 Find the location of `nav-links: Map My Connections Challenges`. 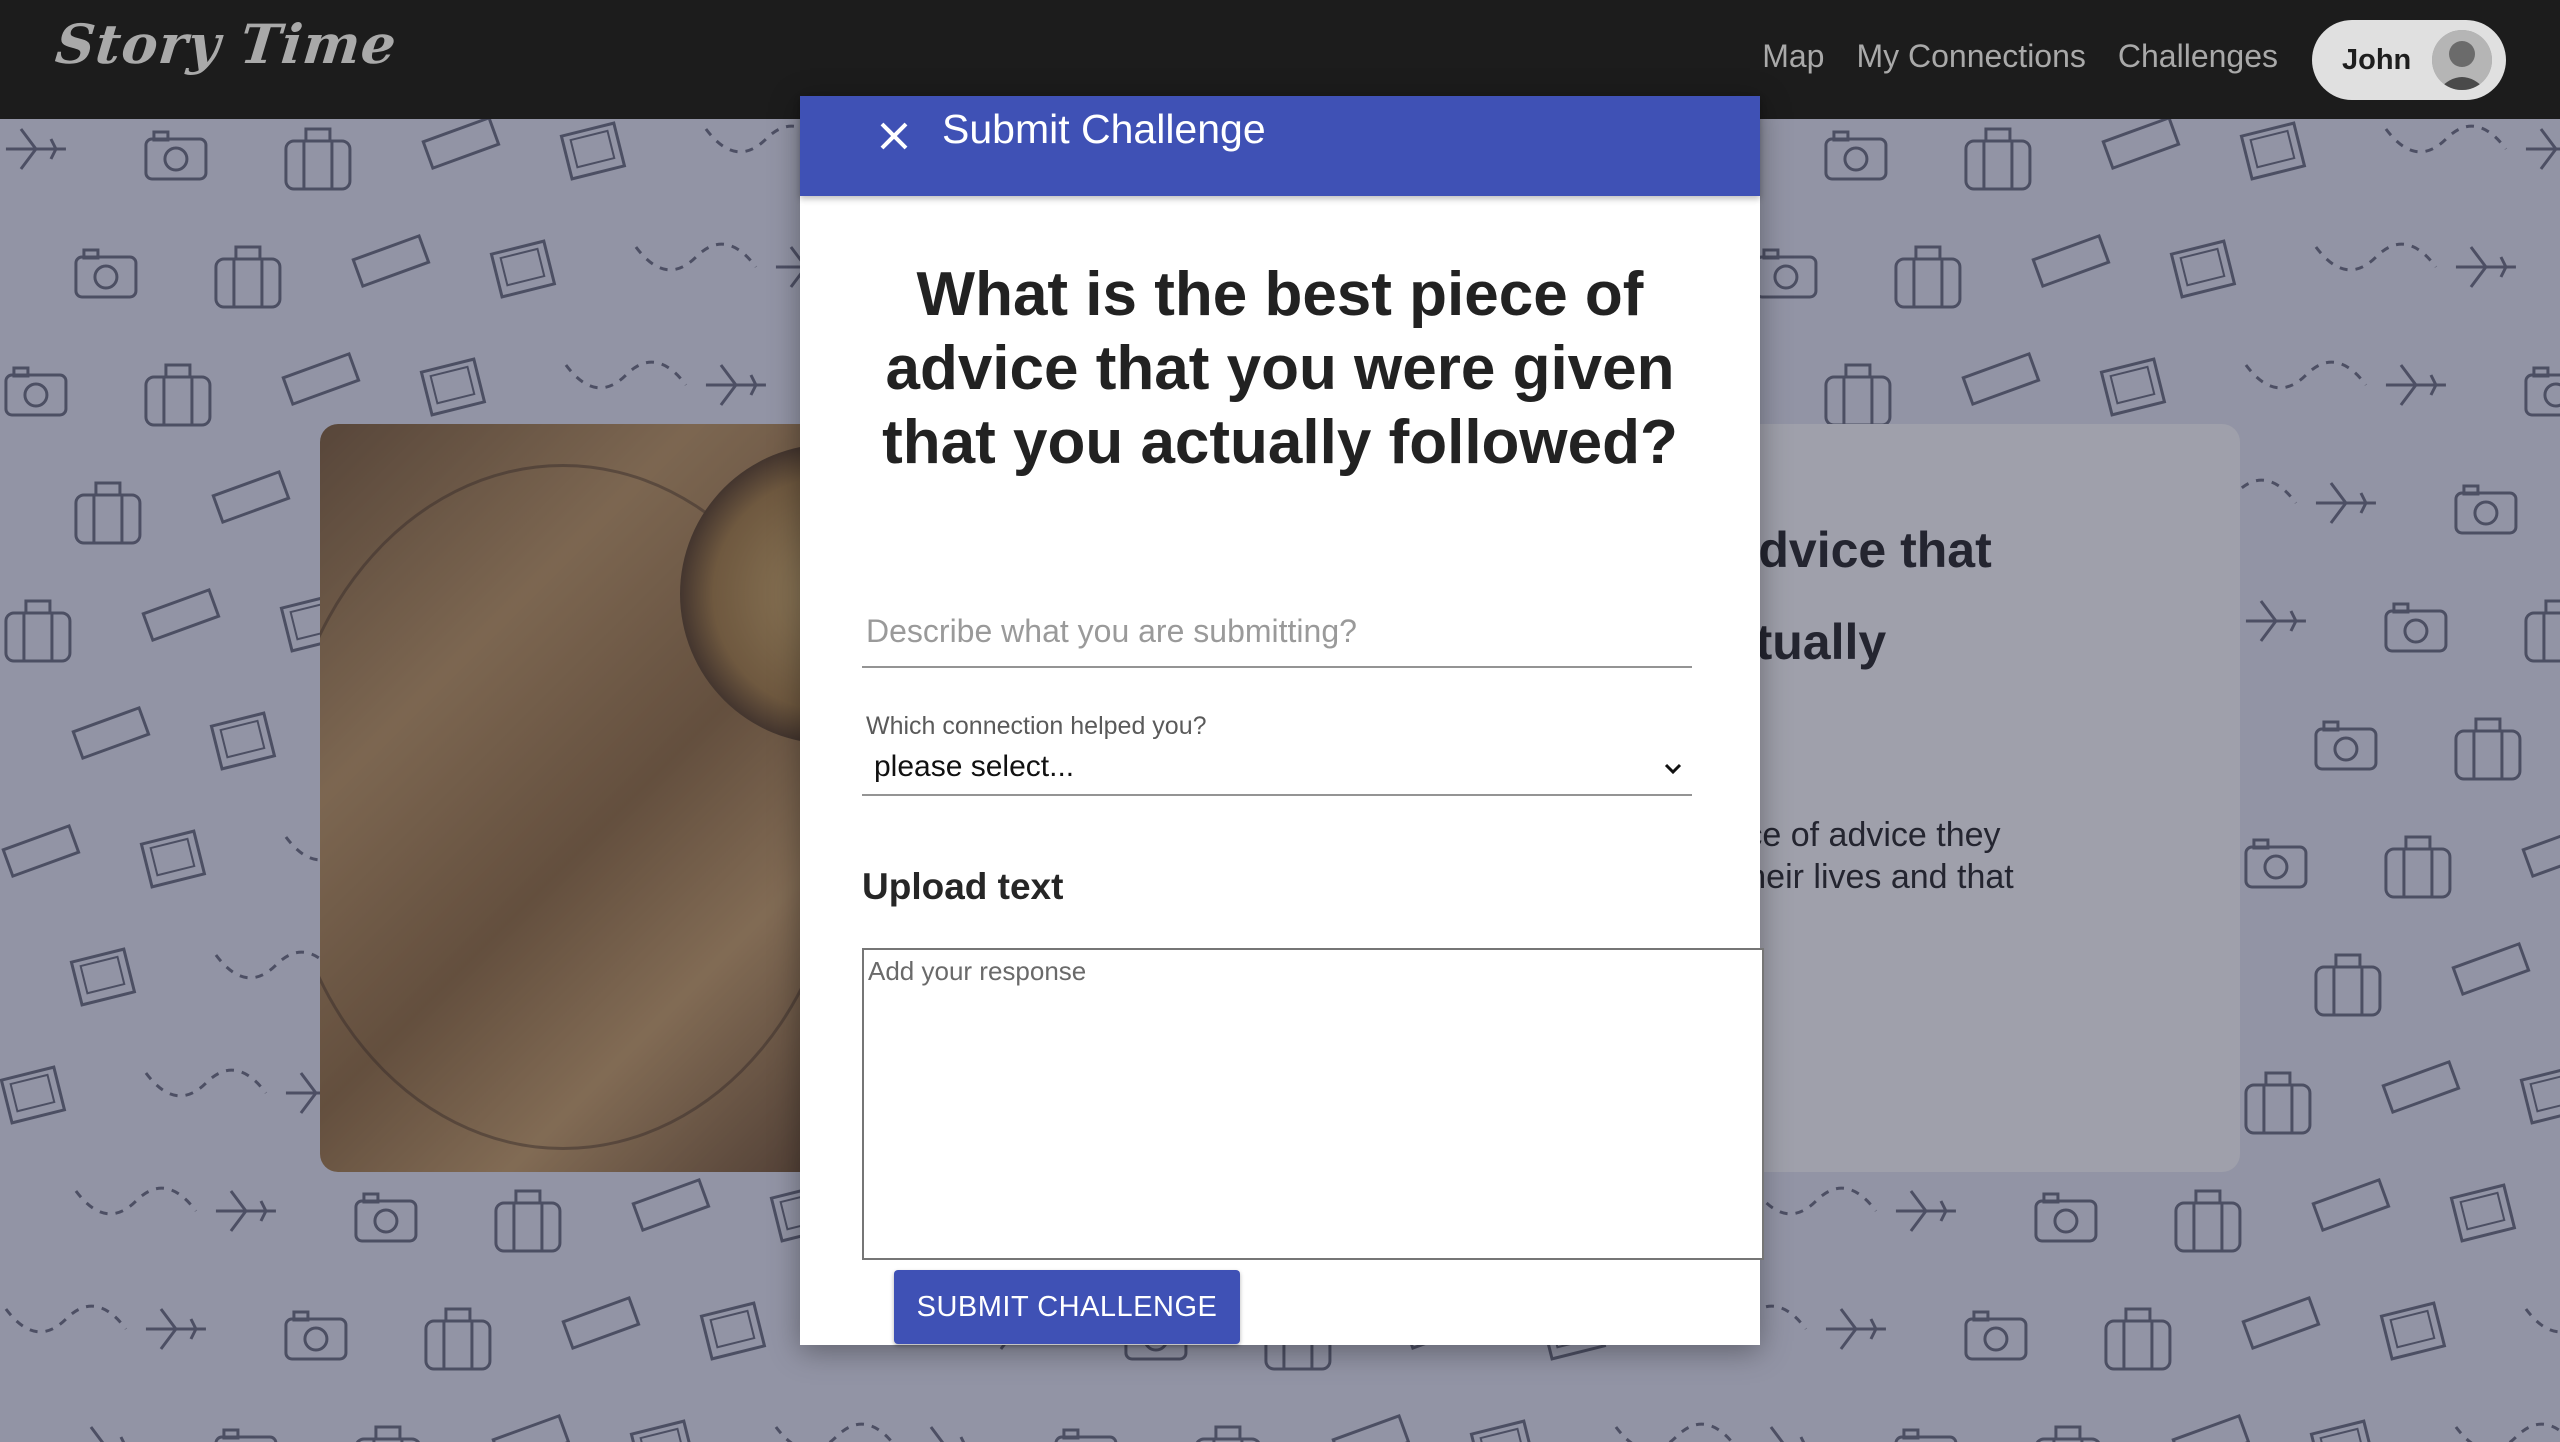

nav-links: Map My Connections Challenges is located at coordinates (2020, 56).